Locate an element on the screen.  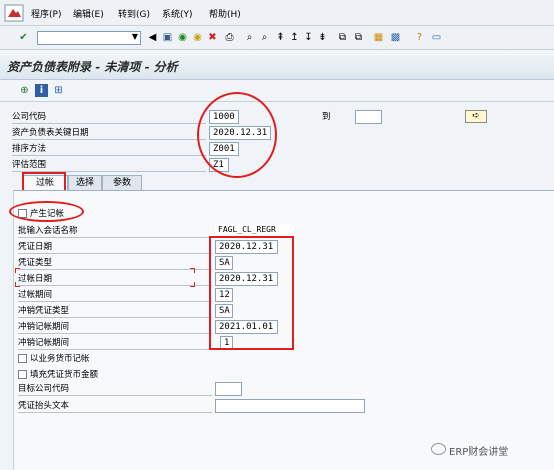
monitor-icon: ▭ is located at coordinates (436, 37).